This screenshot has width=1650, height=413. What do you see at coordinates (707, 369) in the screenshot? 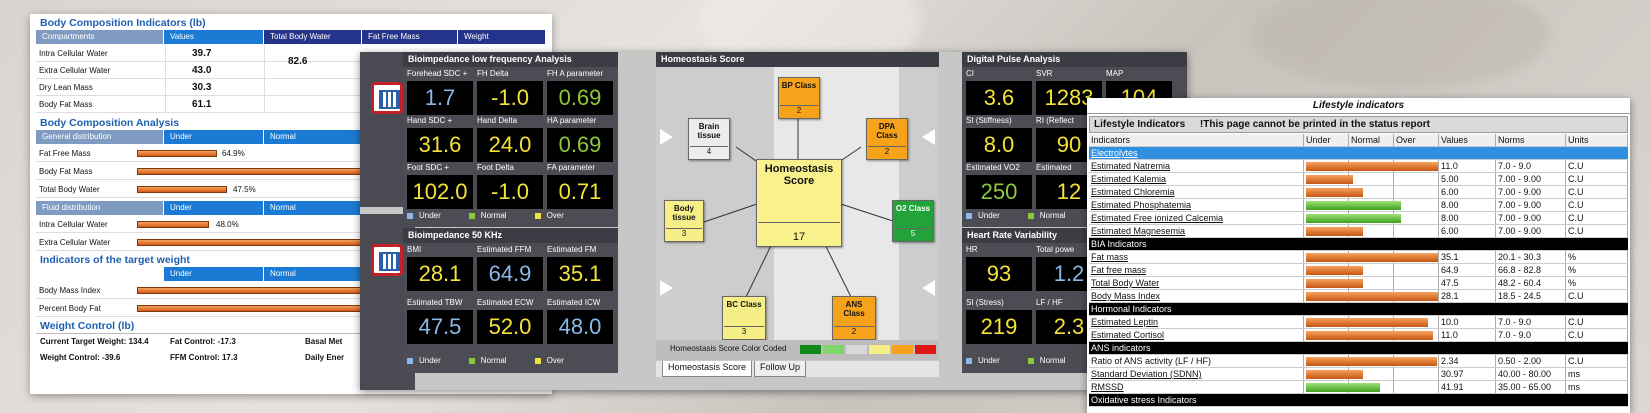
I see `tab-homeostasis-score: Homeostasis Score` at bounding box center [707, 369].